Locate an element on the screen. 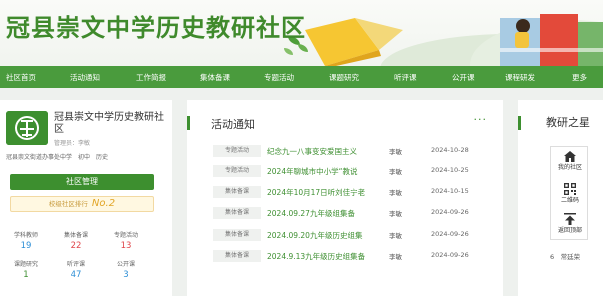 The height and width of the screenshot is (296, 603). rank-label: 校级社区排行 is located at coordinates (68, 204).